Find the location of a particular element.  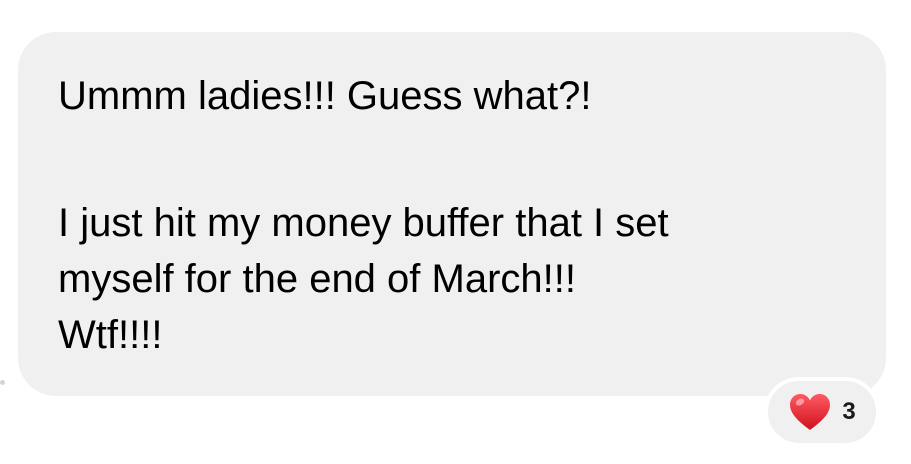

reaction-badge: 3 is located at coordinates (822, 412).